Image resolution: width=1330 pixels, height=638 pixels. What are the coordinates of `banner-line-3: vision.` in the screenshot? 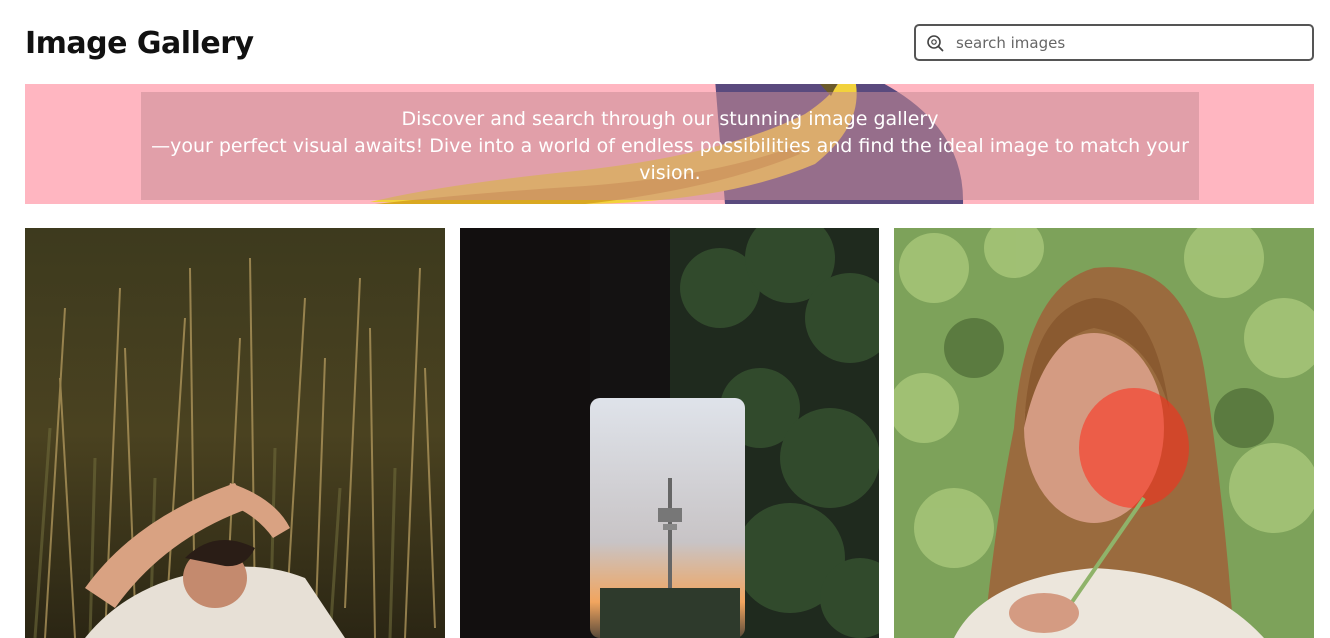 It's located at (670, 173).